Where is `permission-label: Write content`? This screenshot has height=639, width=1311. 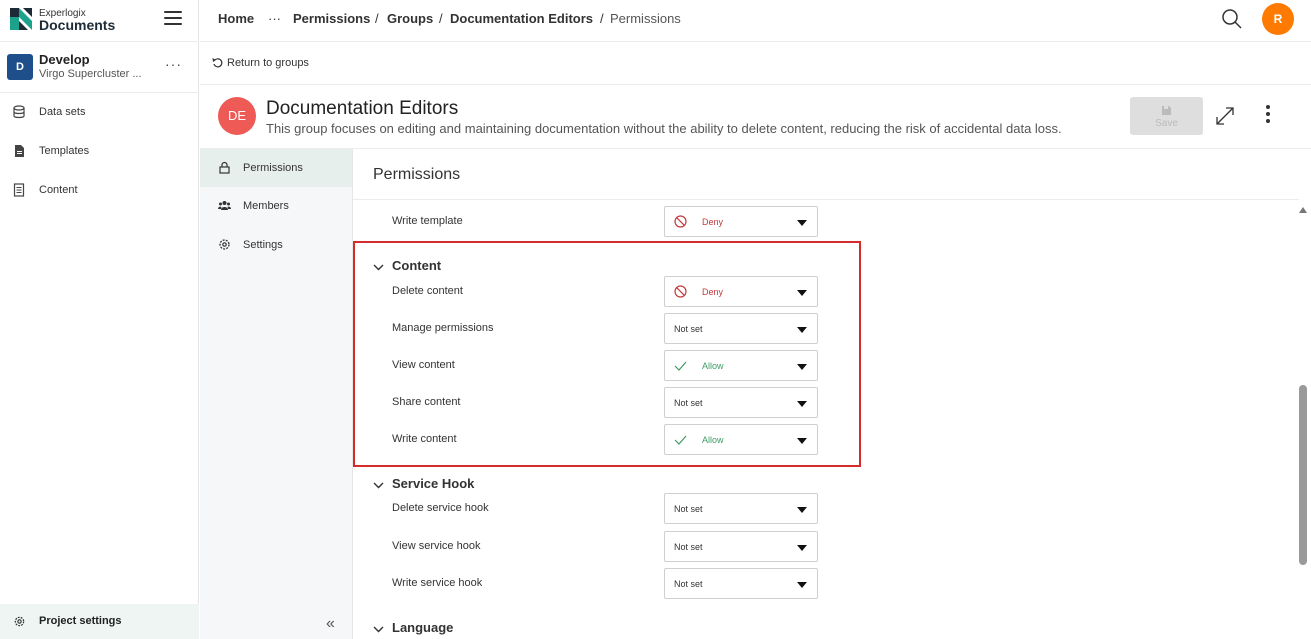
permission-label: Write content is located at coordinates (424, 439).